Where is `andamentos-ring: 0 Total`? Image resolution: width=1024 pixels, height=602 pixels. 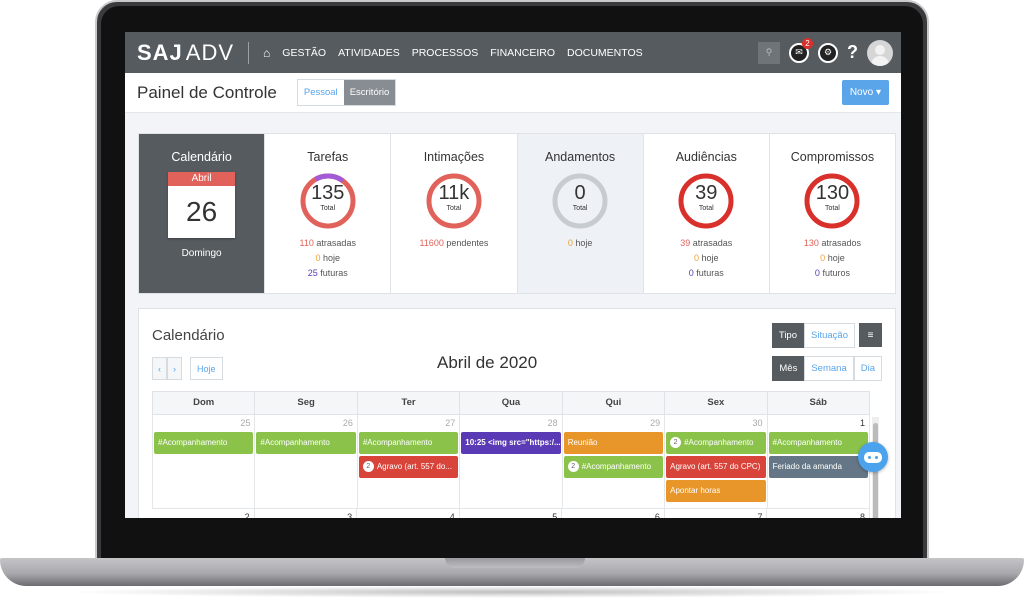
andamentos-ring: 0 Total is located at coordinates (580, 201).